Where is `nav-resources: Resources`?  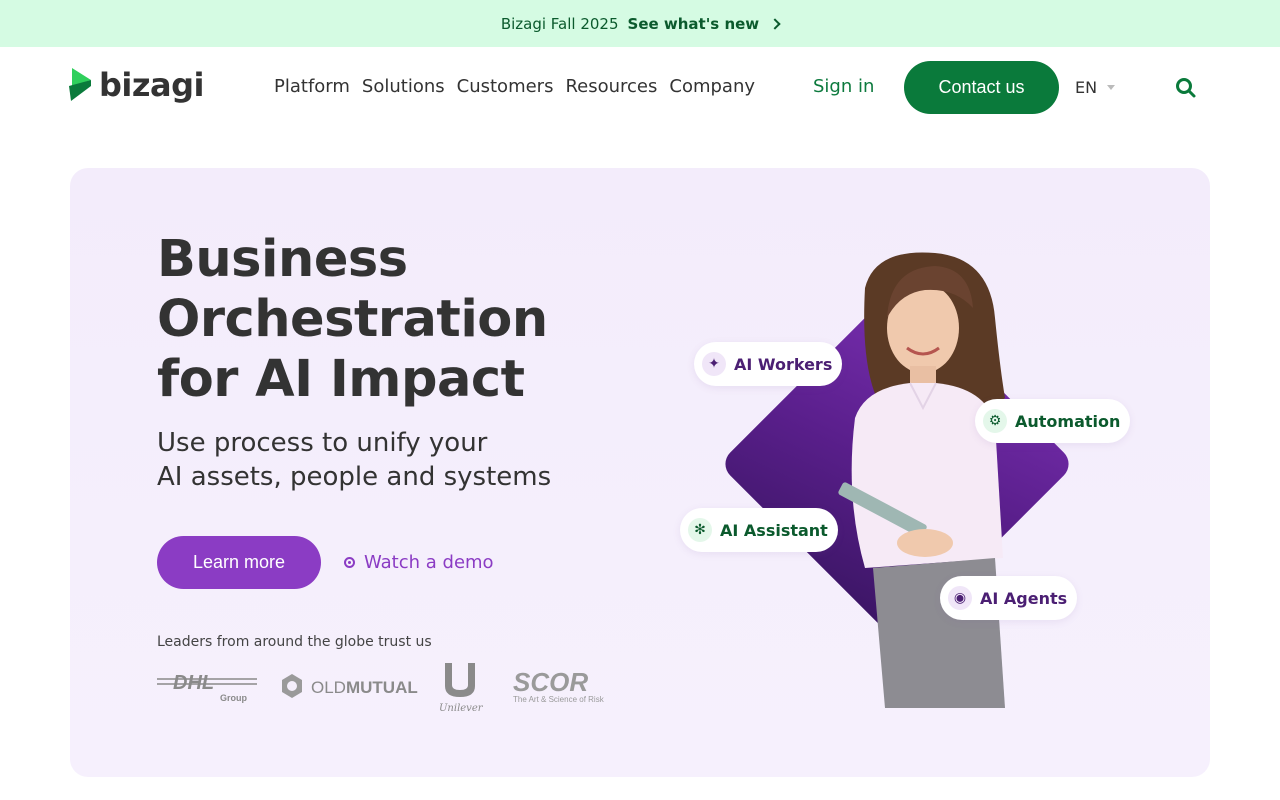 nav-resources: Resources is located at coordinates (611, 86).